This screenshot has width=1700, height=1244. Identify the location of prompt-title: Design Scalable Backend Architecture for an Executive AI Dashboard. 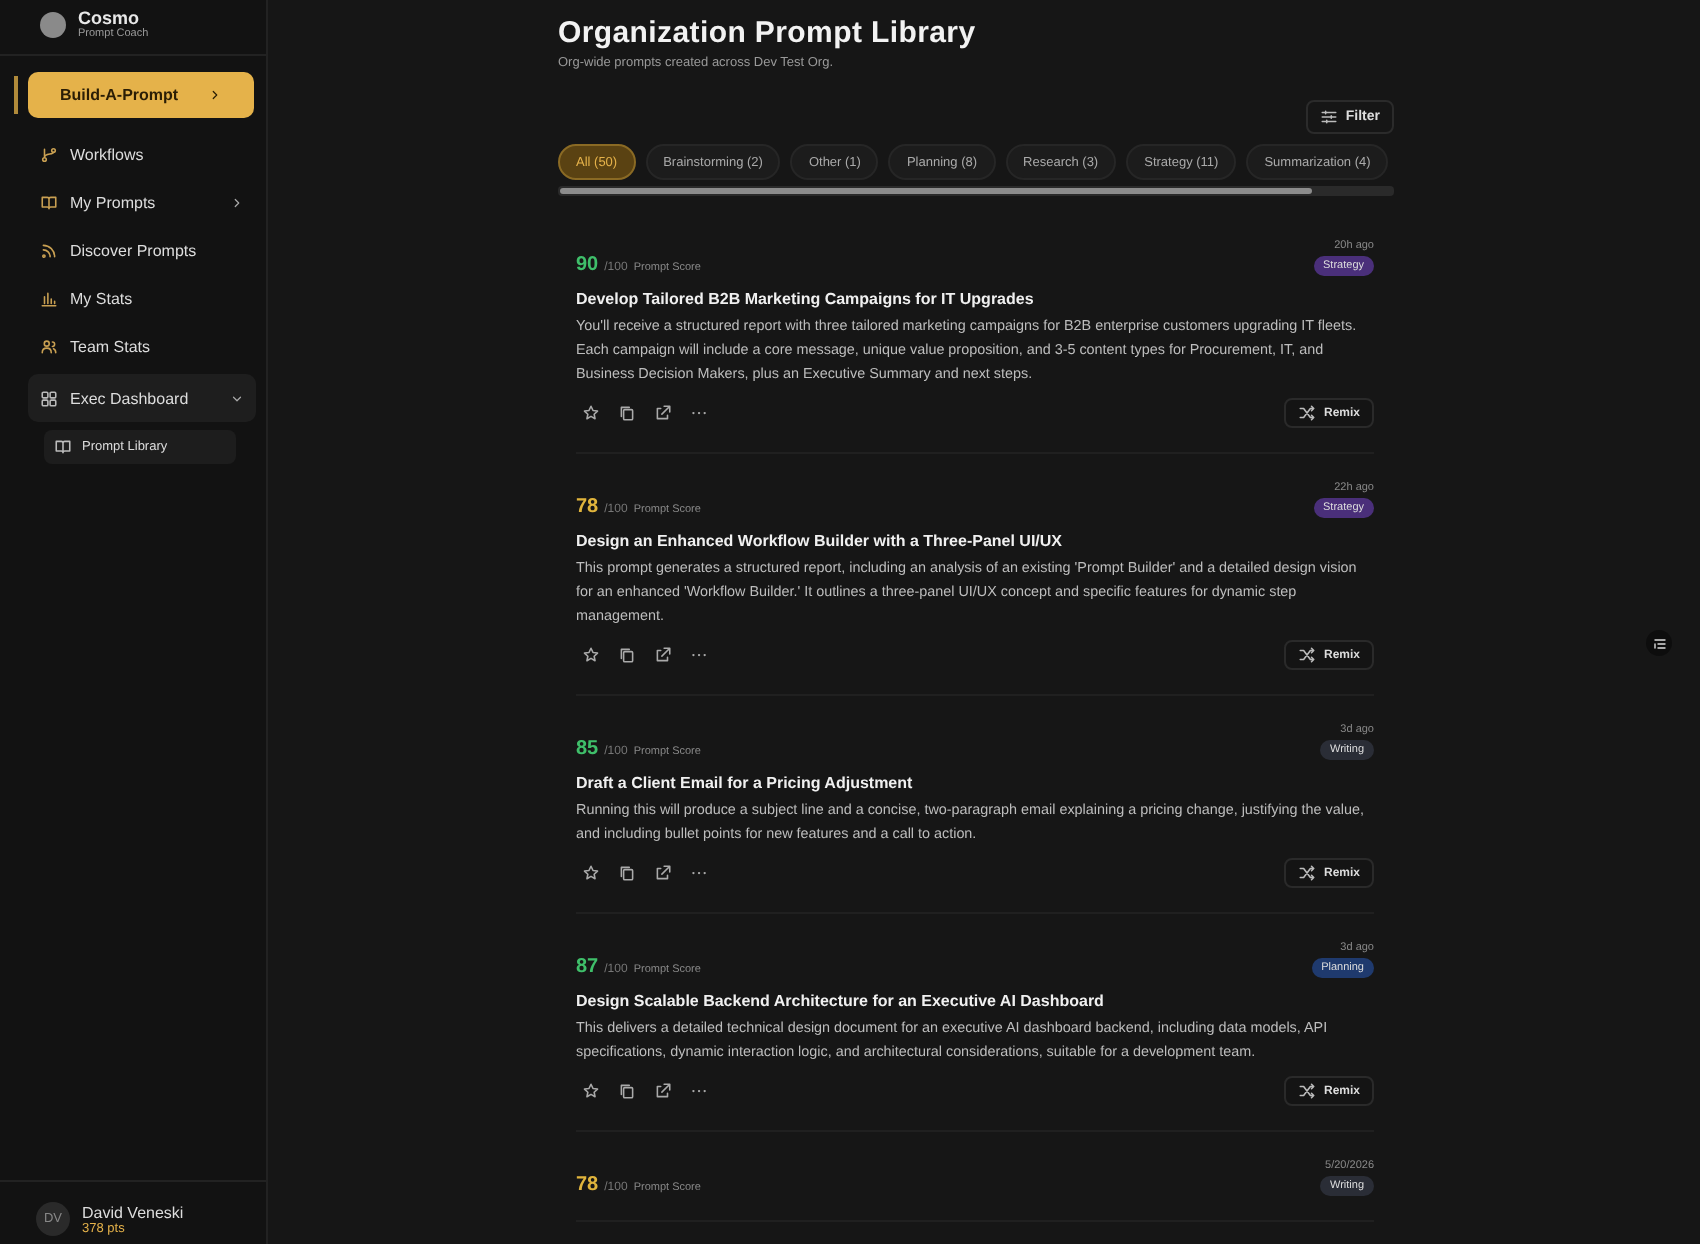
(975, 1001).